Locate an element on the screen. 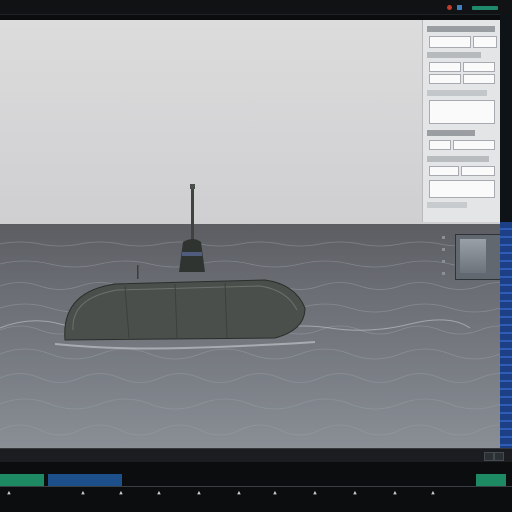  location-y-field is located at coordinates (479, 67).